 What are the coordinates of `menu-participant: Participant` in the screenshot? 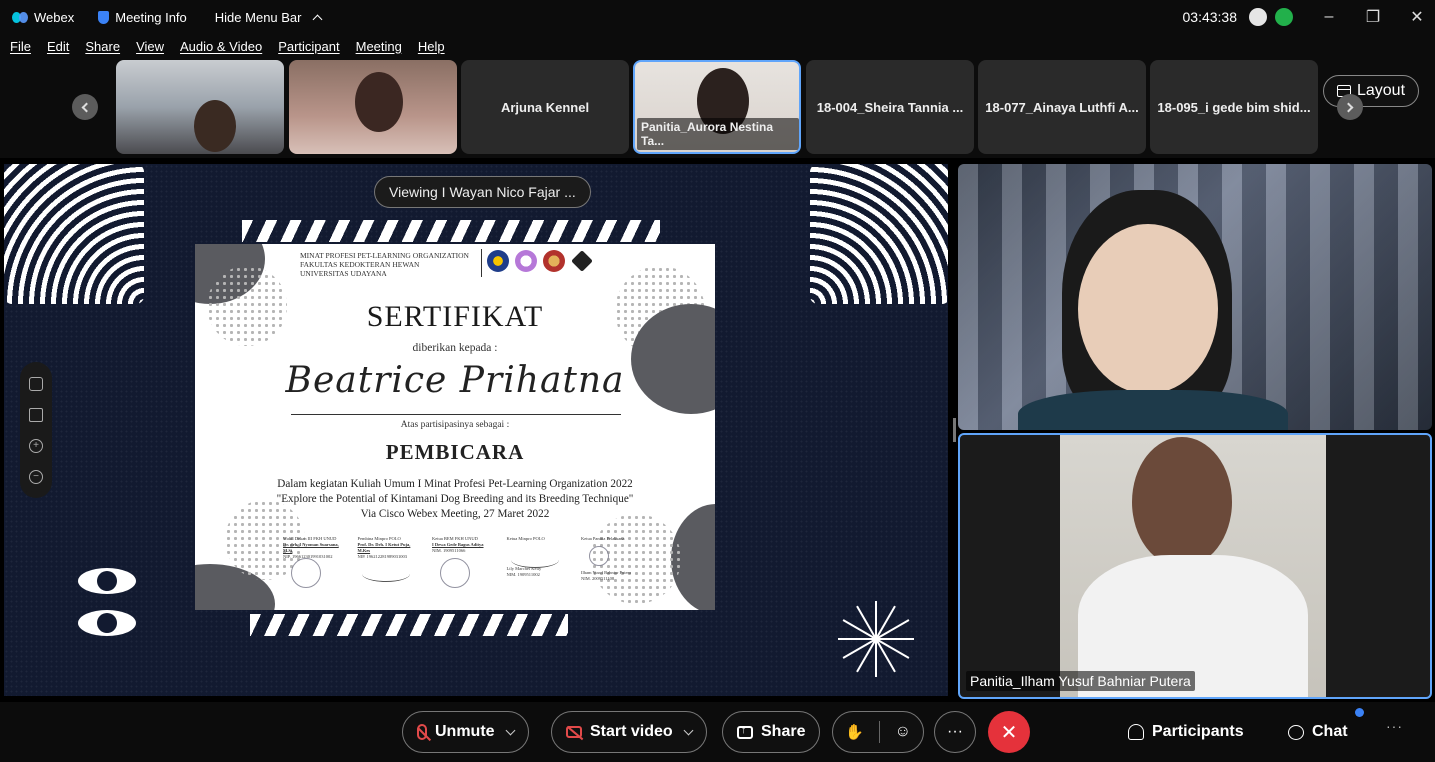 It's located at (308, 46).